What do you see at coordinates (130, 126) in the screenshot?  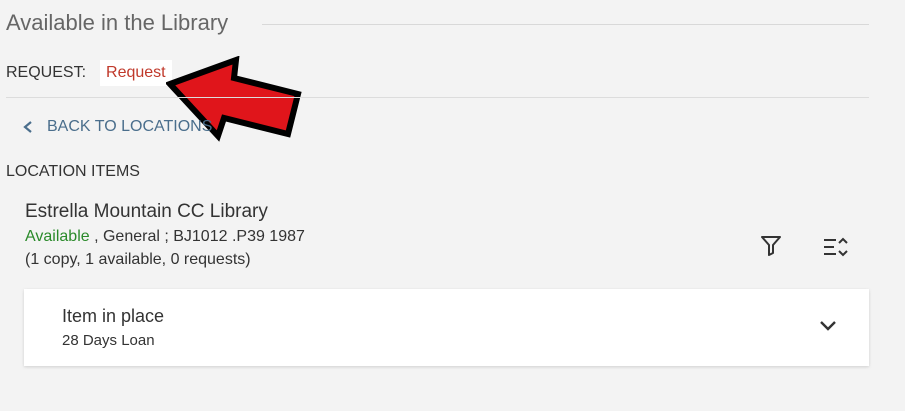 I see `back-link-label: BACK TO LOCATIONS` at bounding box center [130, 126].